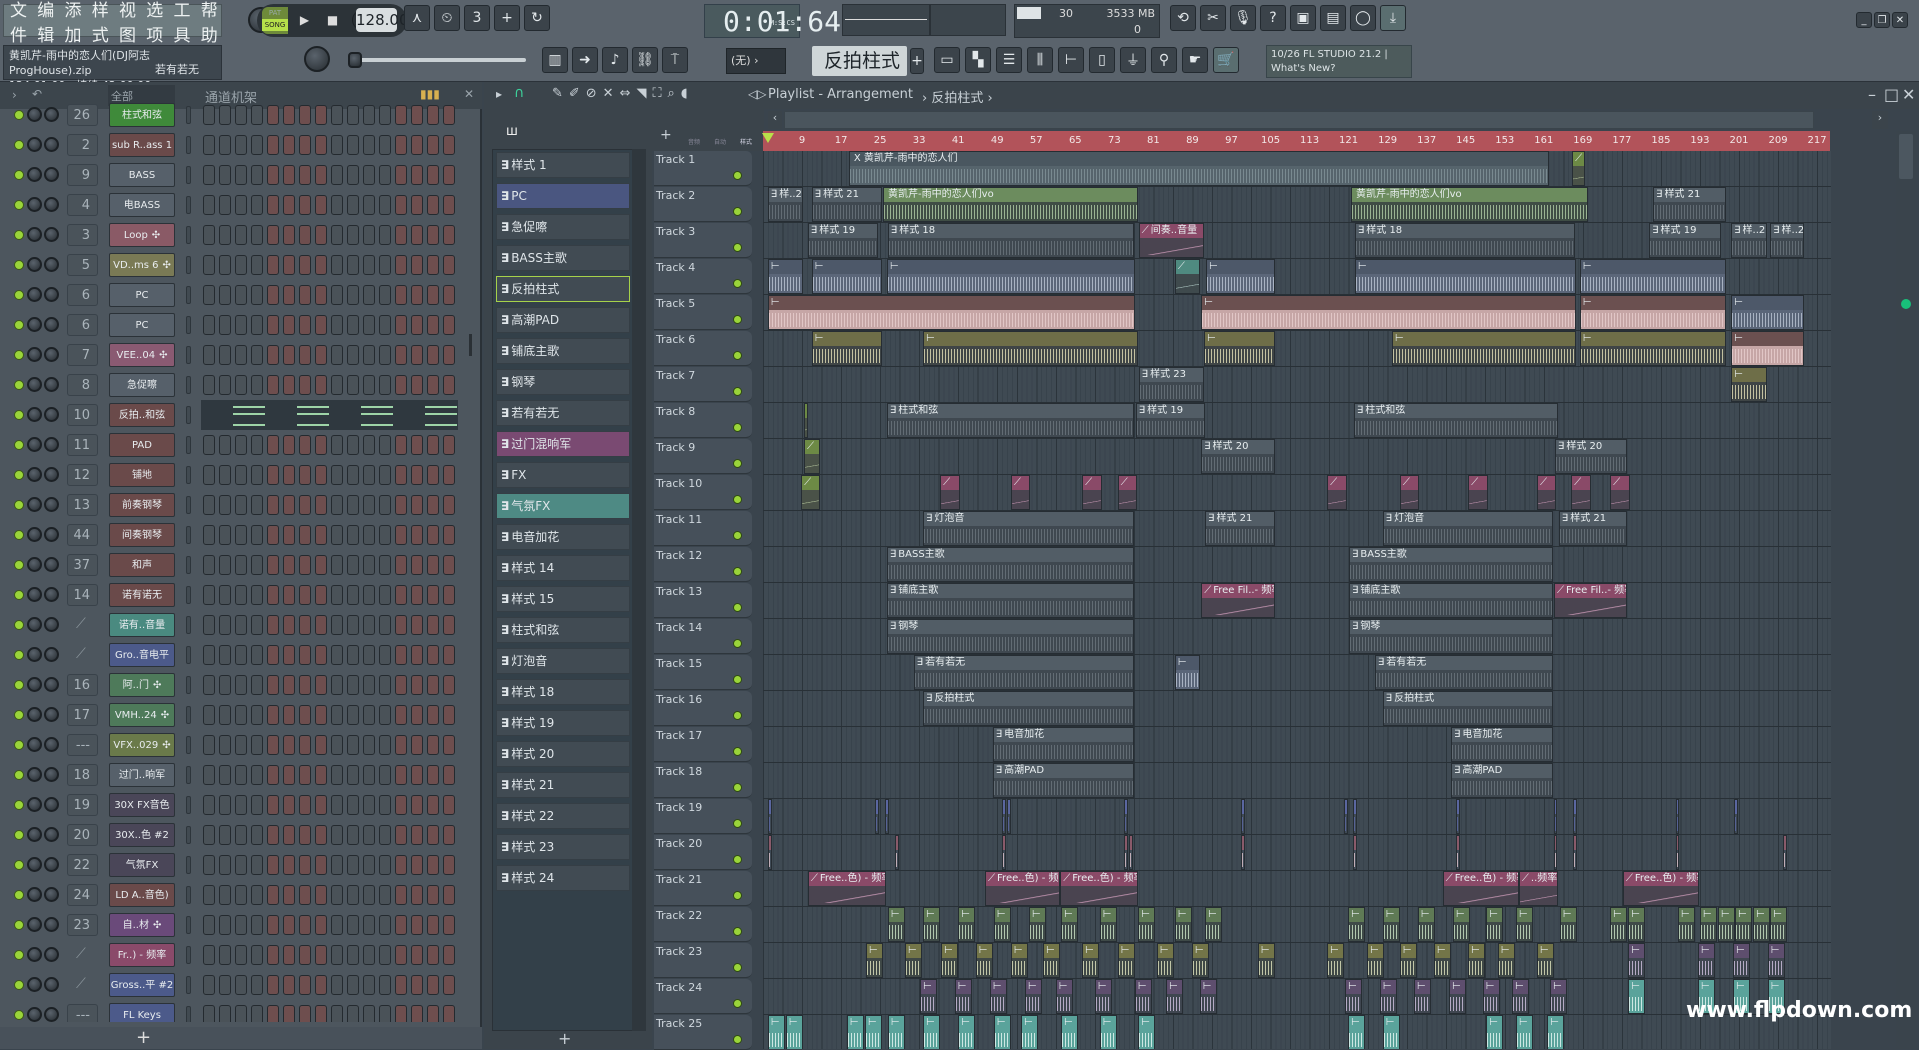 Image resolution: width=1919 pixels, height=1050 pixels. What do you see at coordinates (142, 295) in the screenshot?
I see `channel-name-button: PC` at bounding box center [142, 295].